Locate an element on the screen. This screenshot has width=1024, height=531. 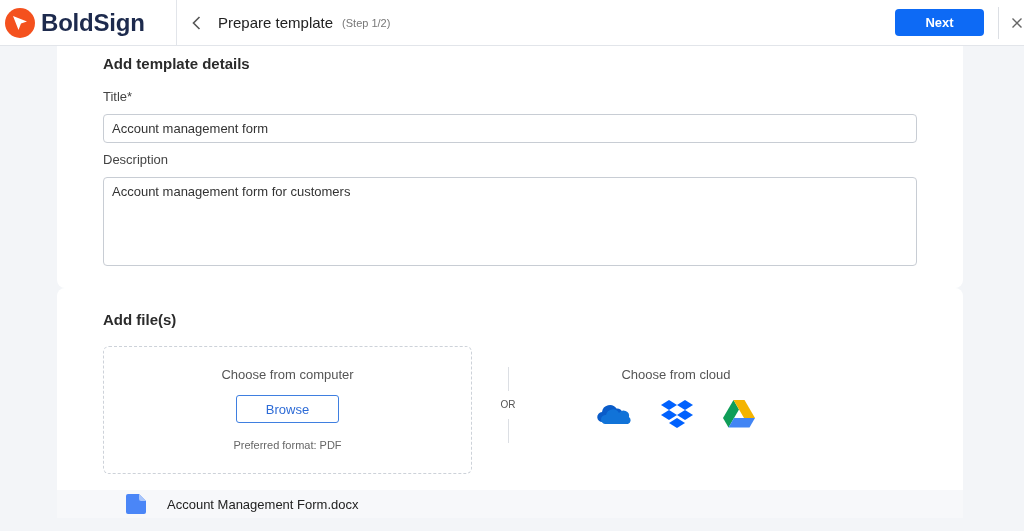
text-area: Account management form for customers is located at coordinates (510, 221).